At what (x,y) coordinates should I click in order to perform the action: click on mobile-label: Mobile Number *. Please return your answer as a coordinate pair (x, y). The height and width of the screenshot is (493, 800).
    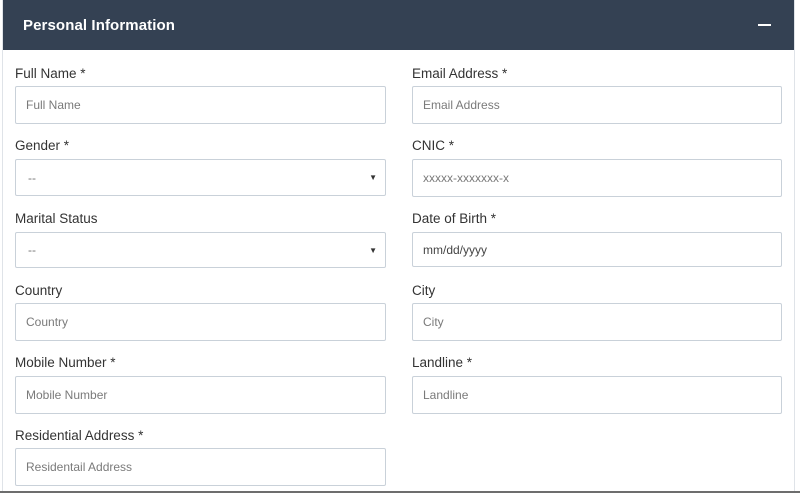
    Looking at the image, I should click on (65, 362).